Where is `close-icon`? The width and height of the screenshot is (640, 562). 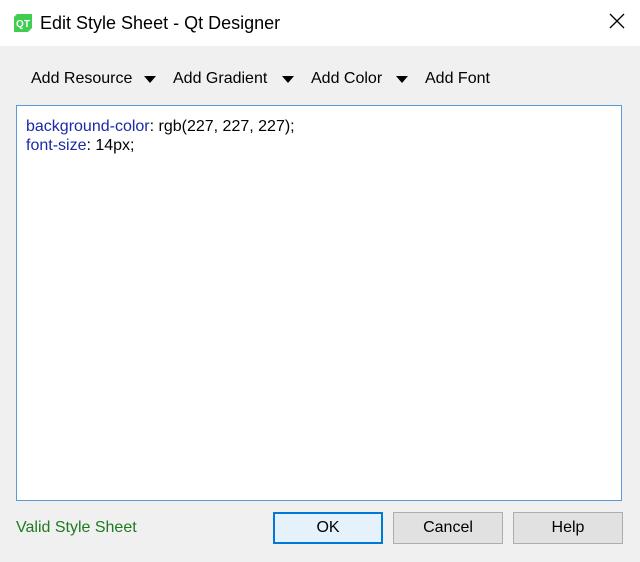 close-icon is located at coordinates (617, 23).